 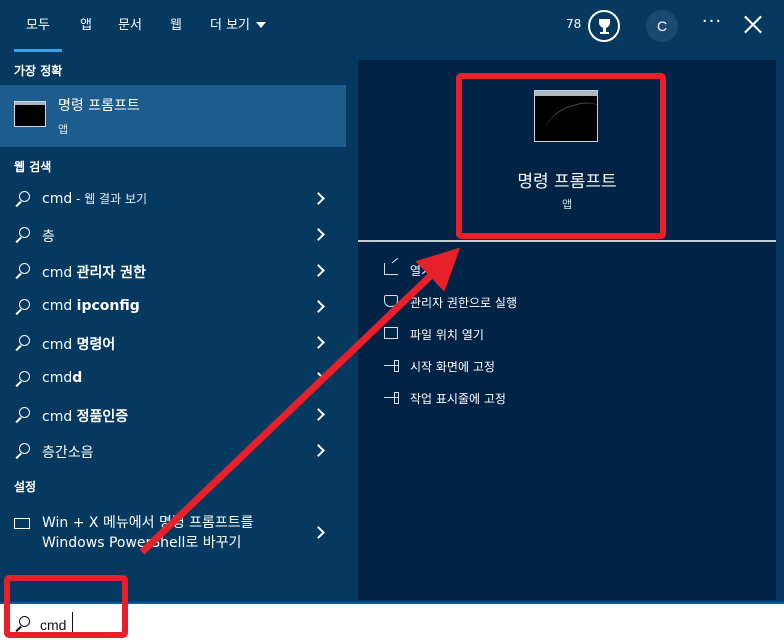 What do you see at coordinates (567, 241) in the screenshot?
I see `divider` at bounding box center [567, 241].